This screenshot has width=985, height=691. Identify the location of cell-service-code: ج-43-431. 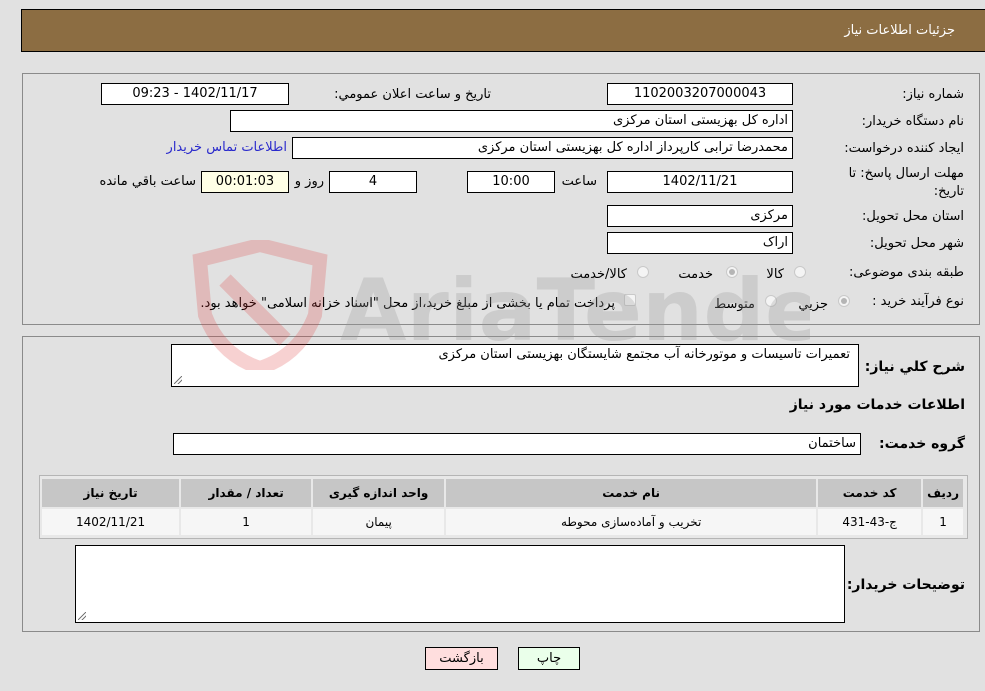
(870, 522).